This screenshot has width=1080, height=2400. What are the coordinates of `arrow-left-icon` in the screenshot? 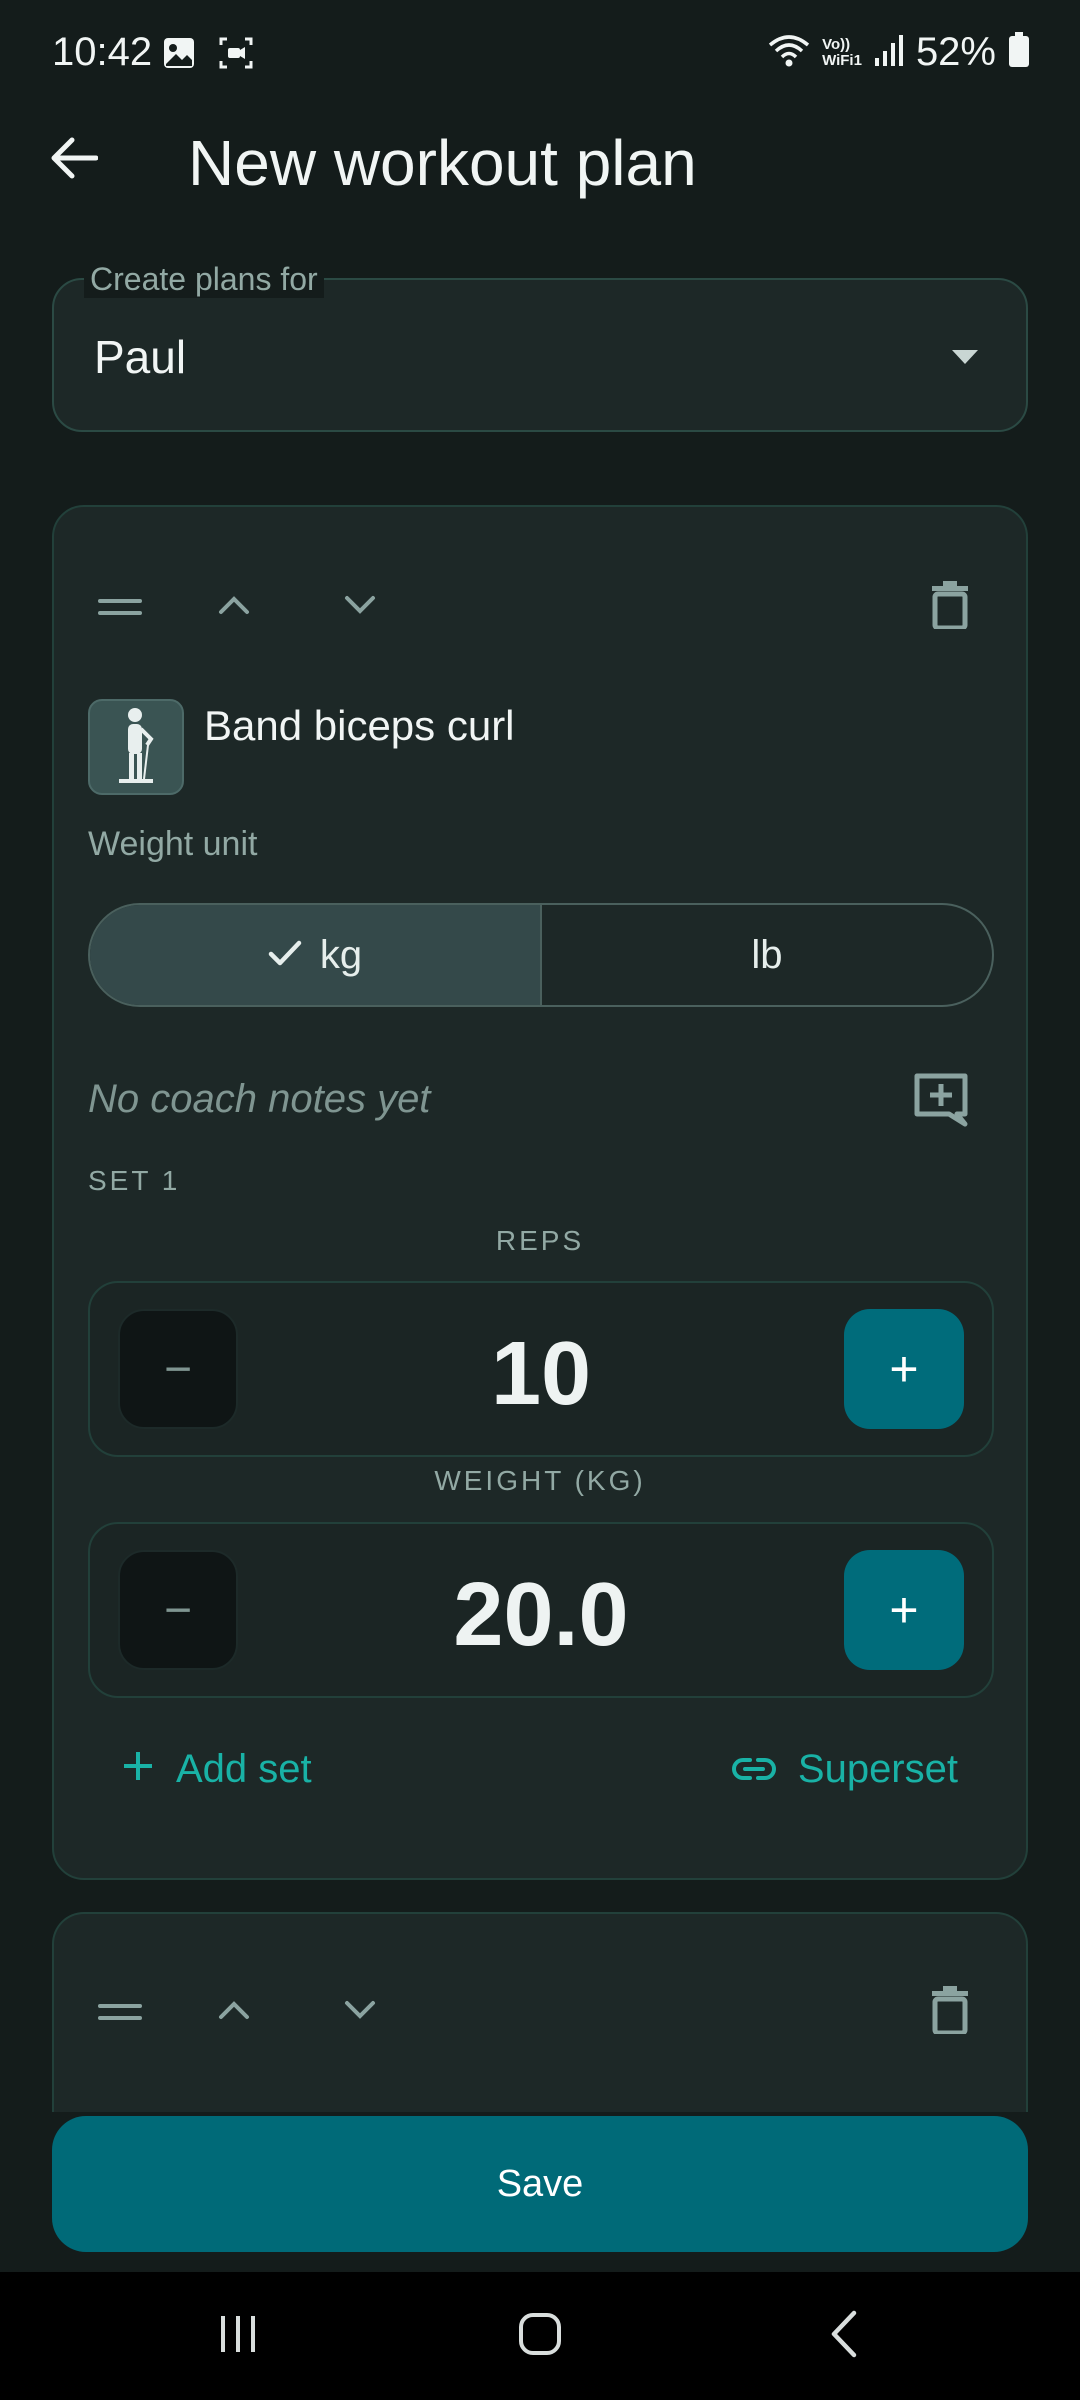 It's located at (74, 160).